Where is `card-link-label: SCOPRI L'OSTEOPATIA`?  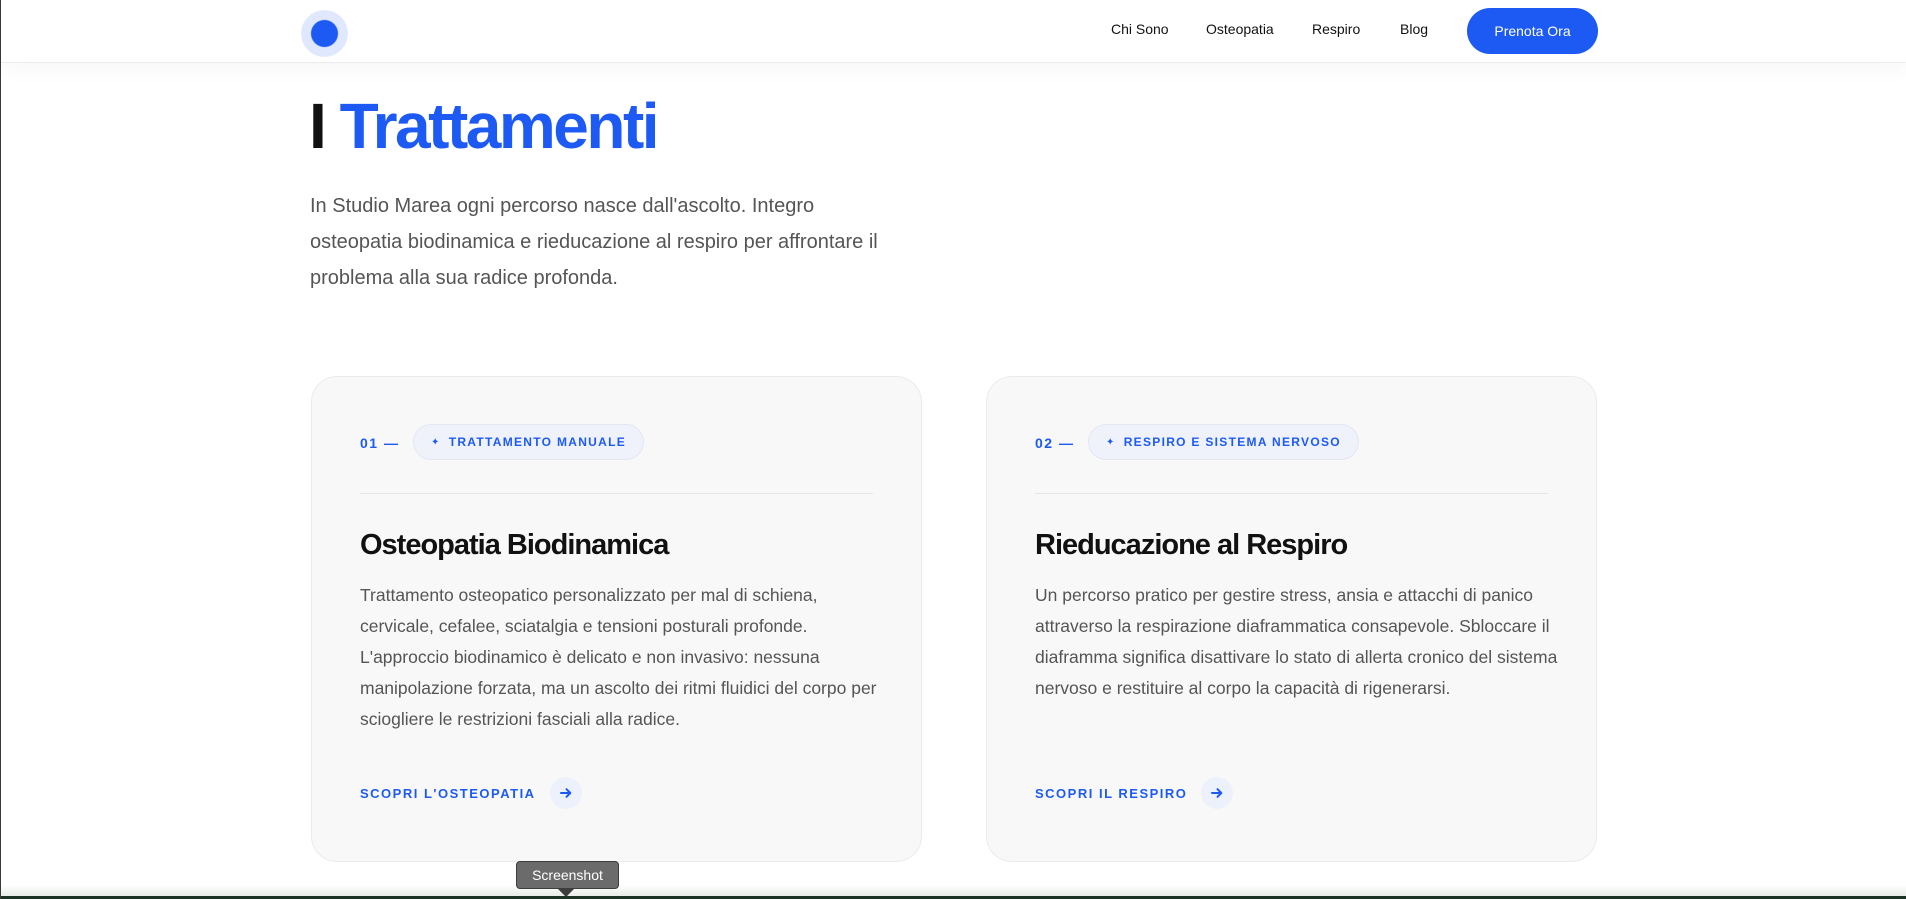 card-link-label: SCOPRI L'OSTEOPATIA is located at coordinates (448, 793).